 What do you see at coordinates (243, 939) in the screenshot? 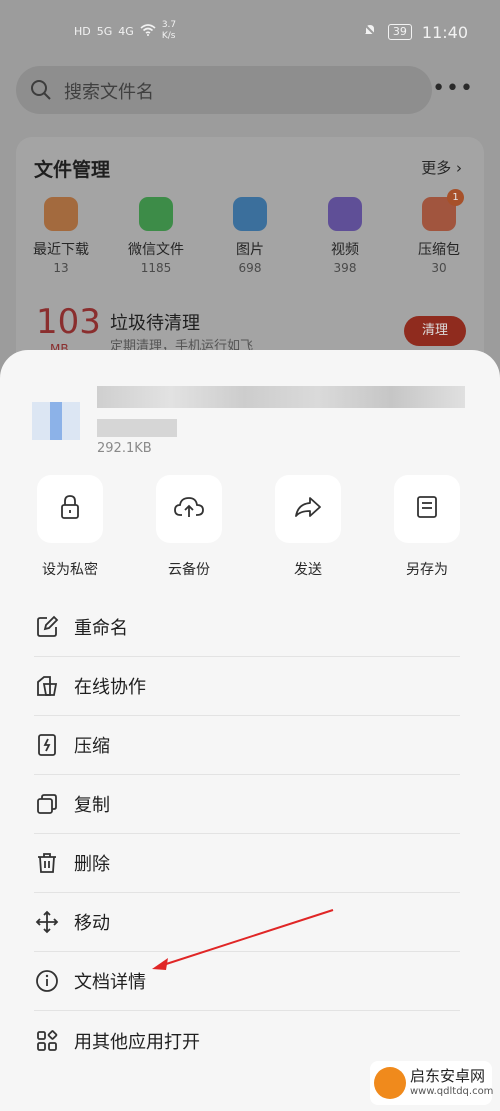
I see `annotation-arrow` at bounding box center [243, 939].